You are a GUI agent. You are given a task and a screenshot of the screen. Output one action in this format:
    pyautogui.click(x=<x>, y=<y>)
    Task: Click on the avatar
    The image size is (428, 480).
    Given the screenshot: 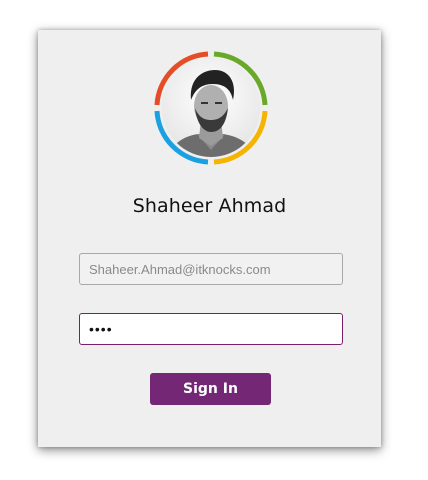 What is the action you would take?
    pyautogui.click(x=211, y=108)
    